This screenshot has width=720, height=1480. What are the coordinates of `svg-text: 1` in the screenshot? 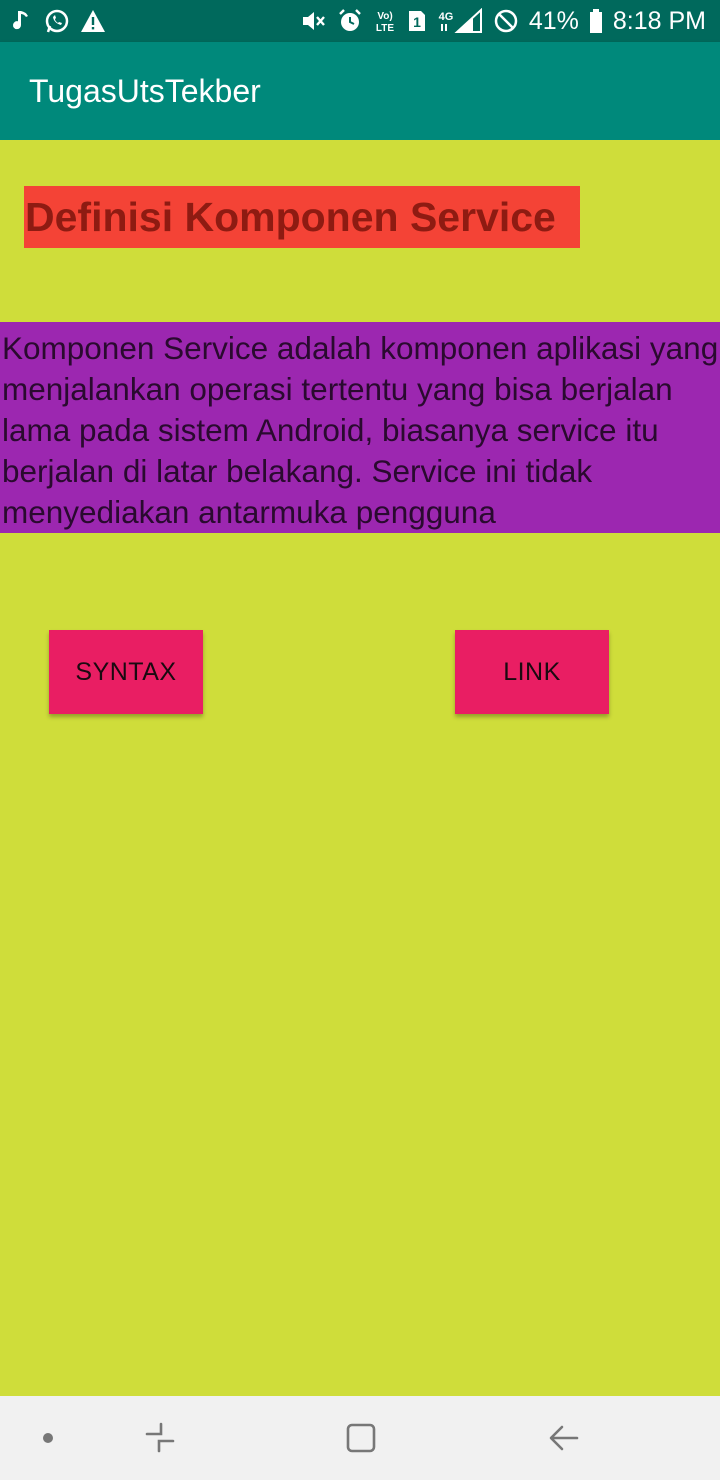 It's located at (417, 22).